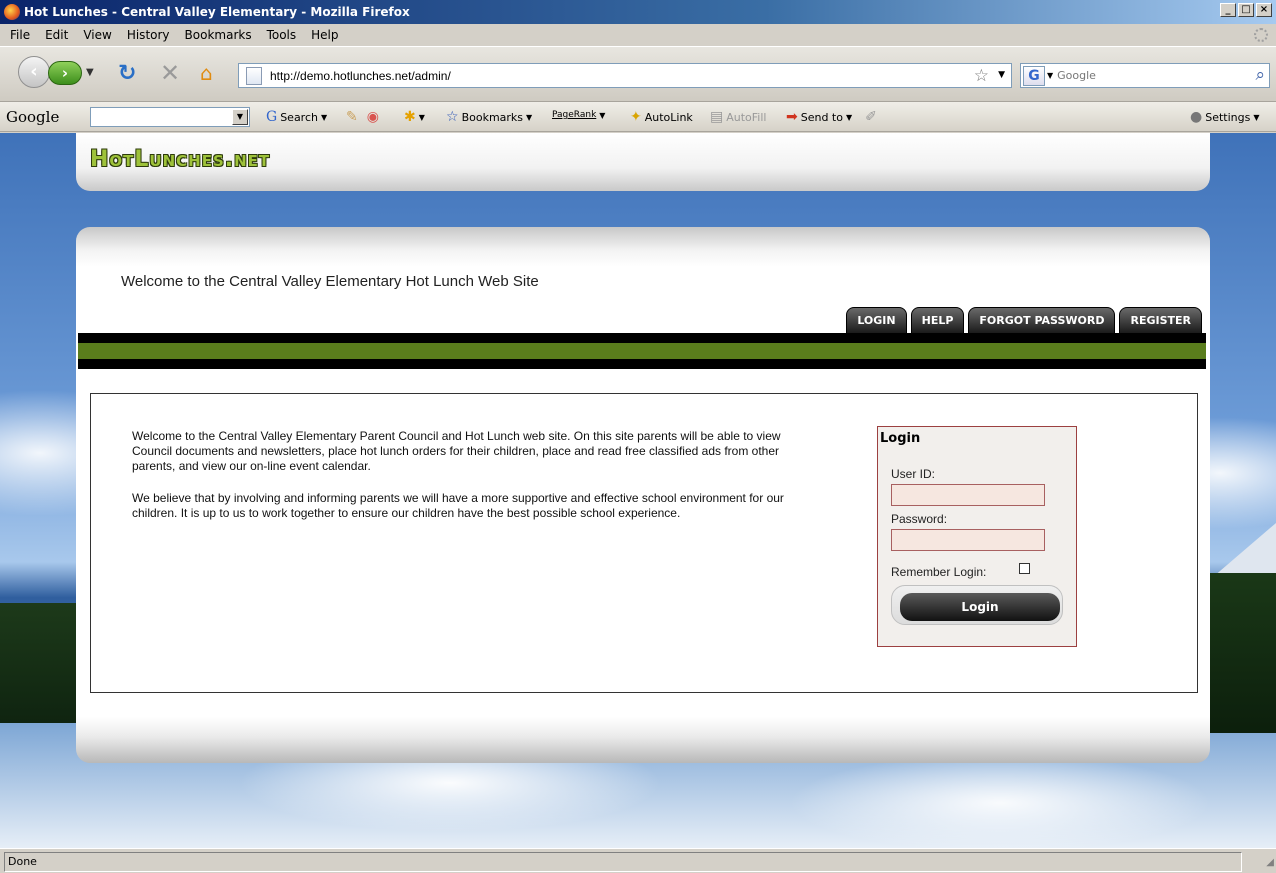 Image resolution: width=1276 pixels, height=873 pixels. Describe the element at coordinates (1260, 75) in the screenshot. I see `search-icon: ⌕` at that location.